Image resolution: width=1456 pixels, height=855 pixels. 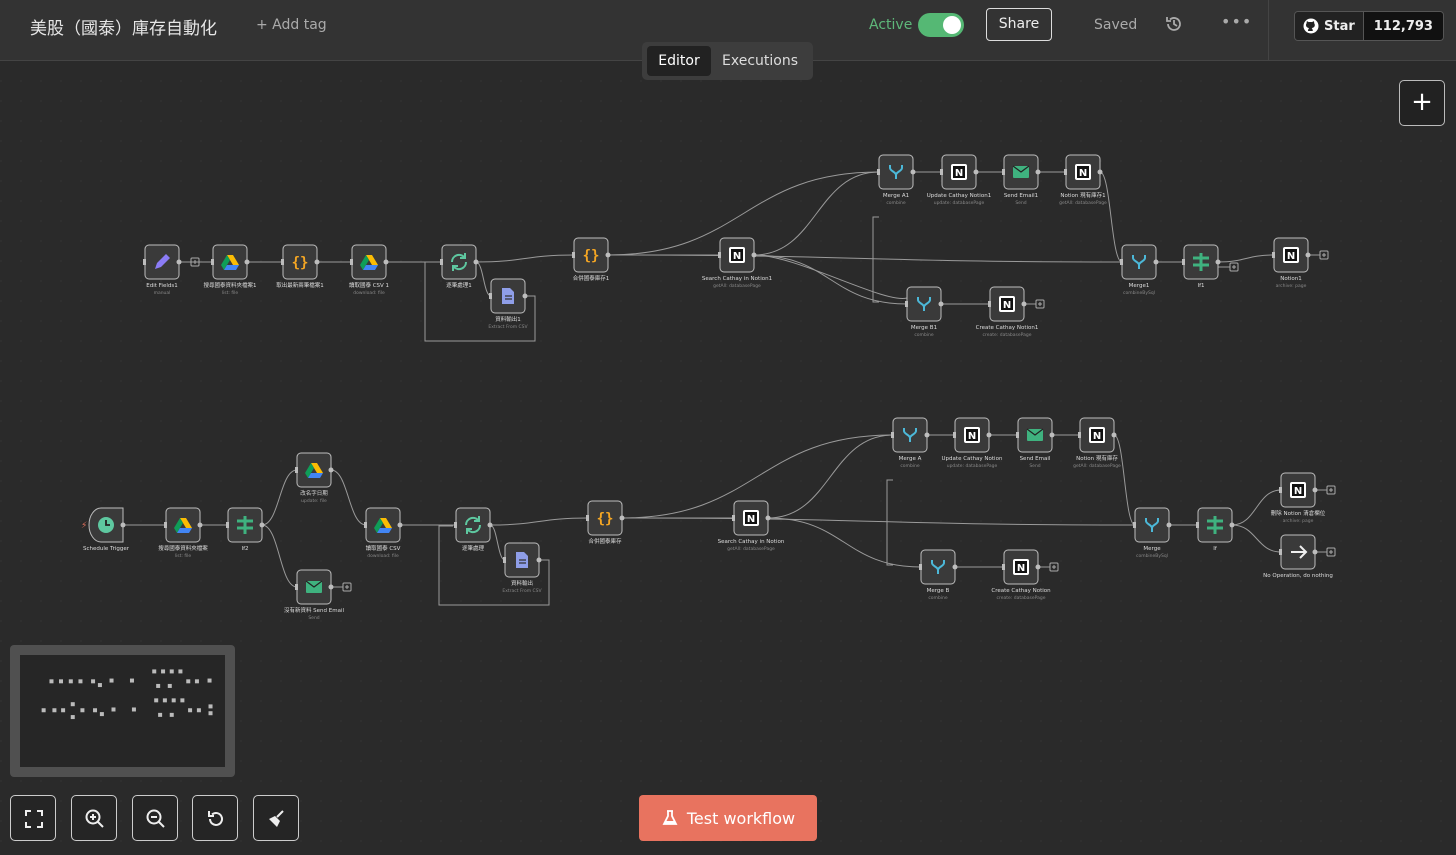 I want to click on tidy-up-button, so click(x=276, y=818).